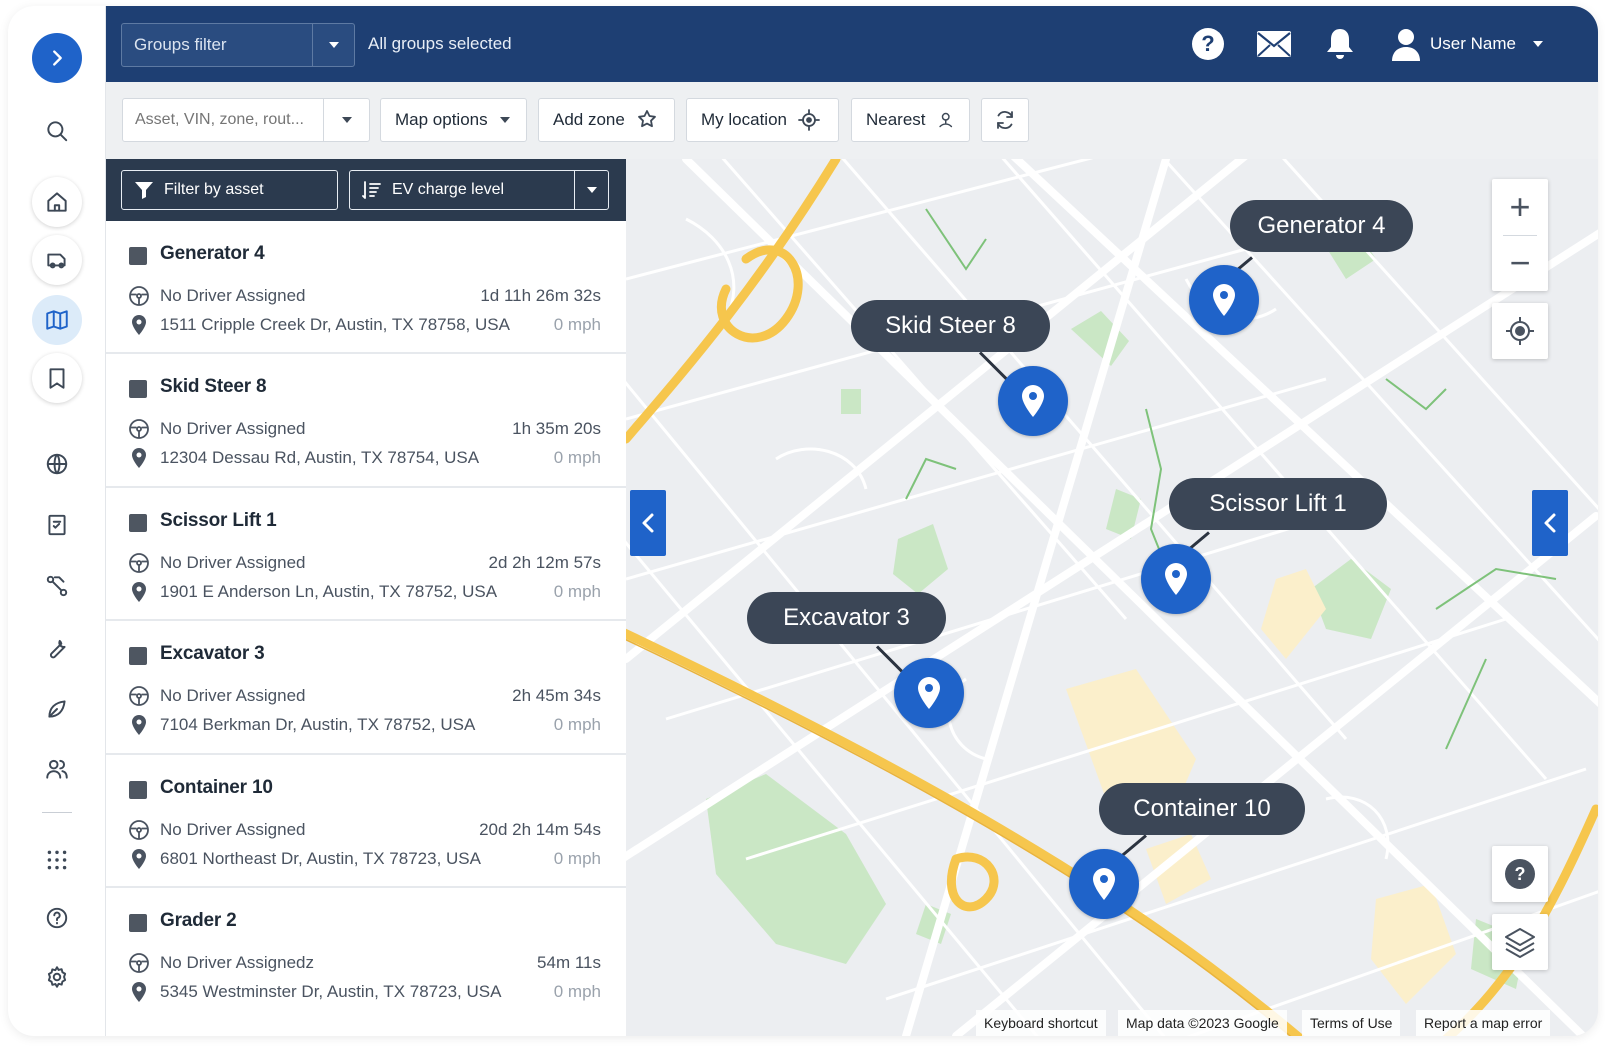 The height and width of the screenshot is (1048, 1605). I want to click on map-label-excavator-3: Excavator 3, so click(846, 618).